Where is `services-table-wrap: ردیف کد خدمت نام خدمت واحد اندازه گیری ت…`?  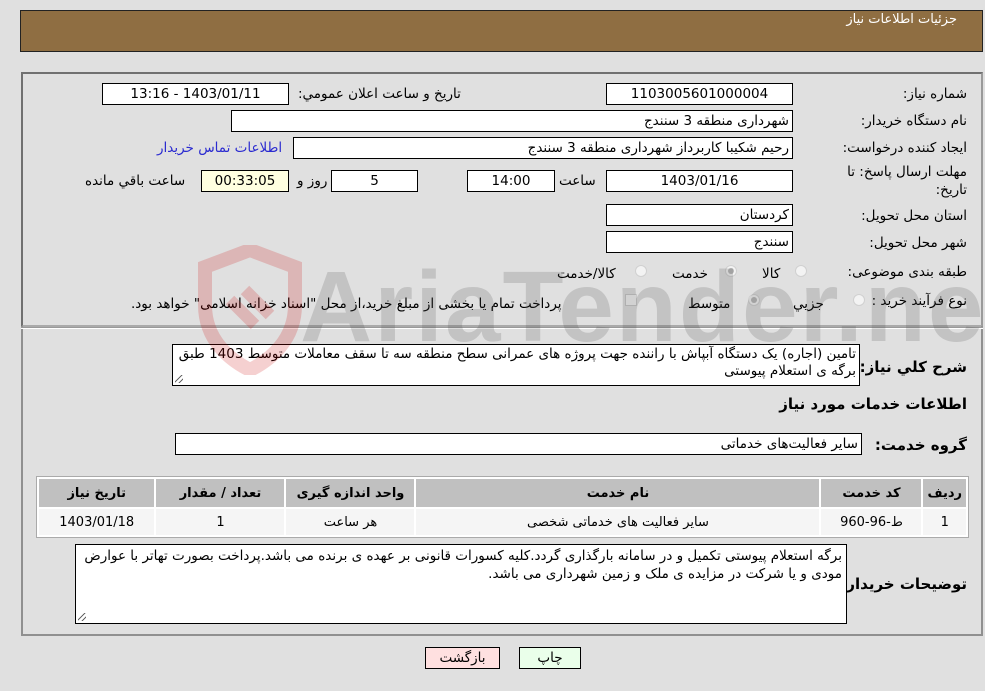
services-table-wrap: ردیف کد خدمت نام خدمت واحد اندازه گیری ت… is located at coordinates (502, 507).